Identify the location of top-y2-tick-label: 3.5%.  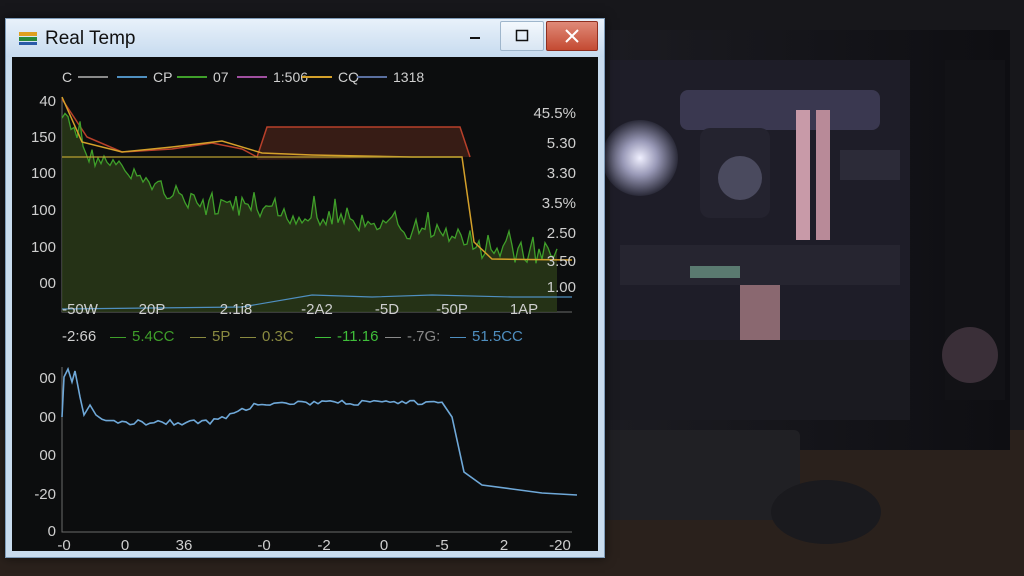
(558, 203).